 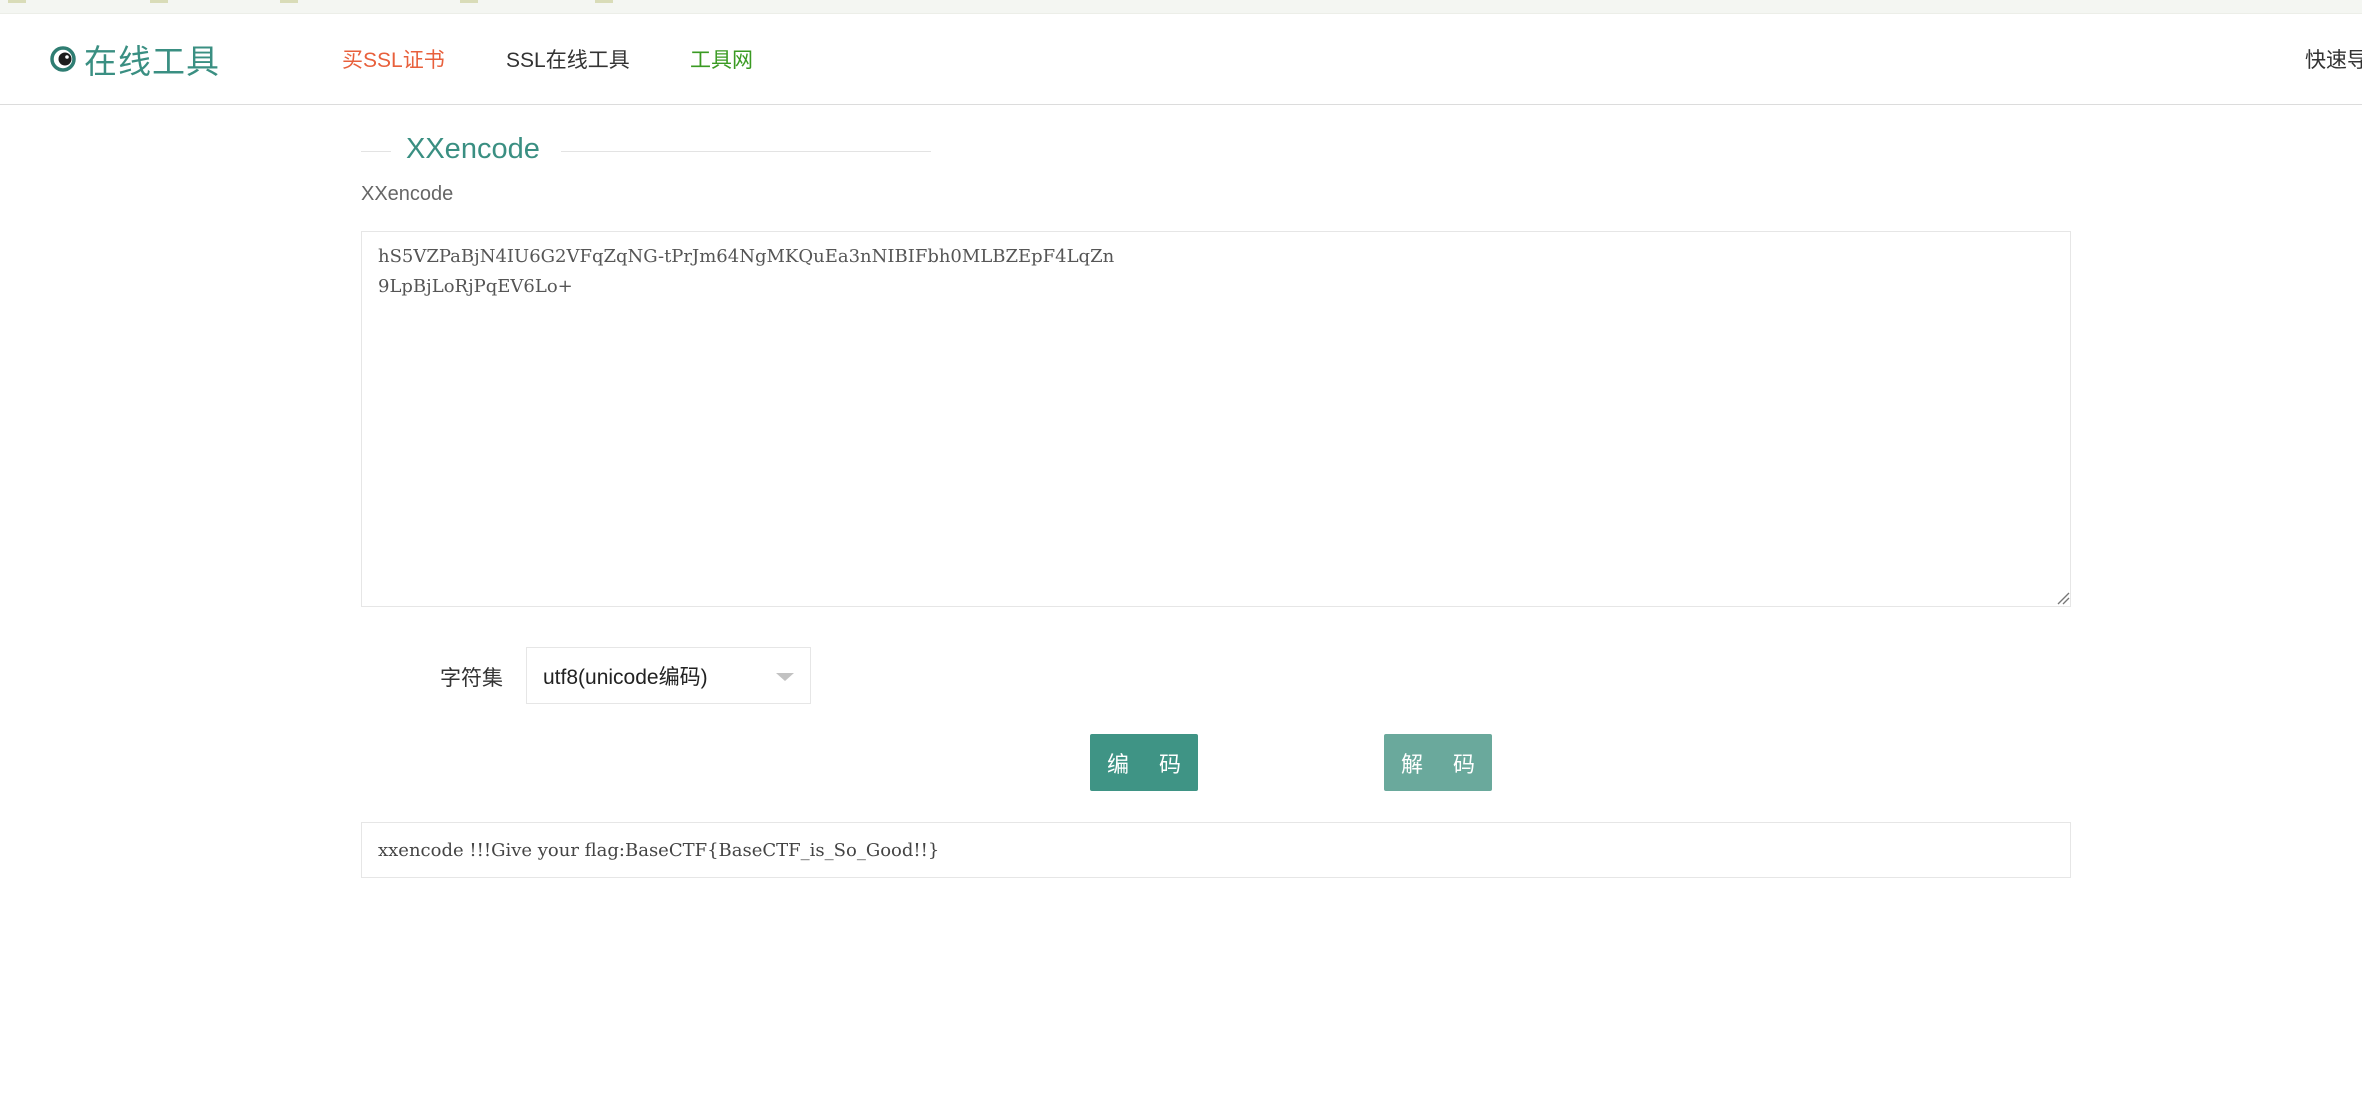 What do you see at coordinates (1181, 7) in the screenshot?
I see `browser-bookmark-strip` at bounding box center [1181, 7].